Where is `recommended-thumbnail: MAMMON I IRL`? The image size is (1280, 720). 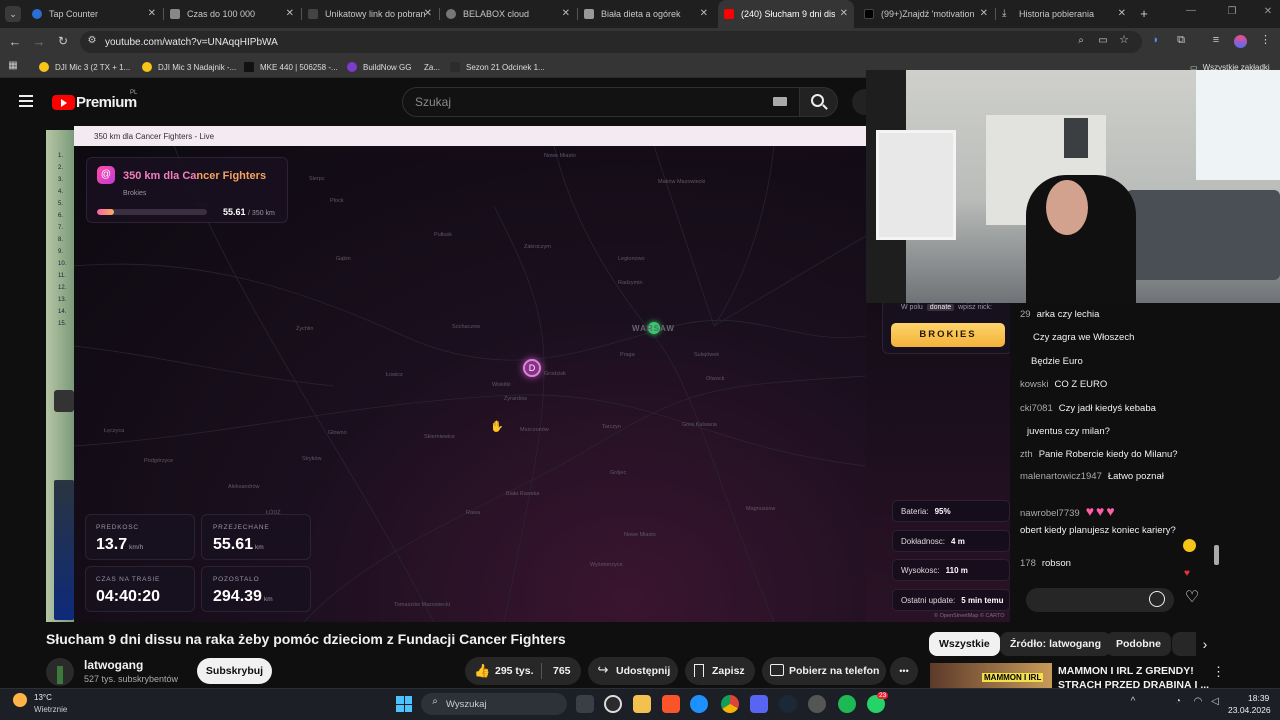
recommended-thumbnail: MAMMON I IRL is located at coordinates (991, 675).